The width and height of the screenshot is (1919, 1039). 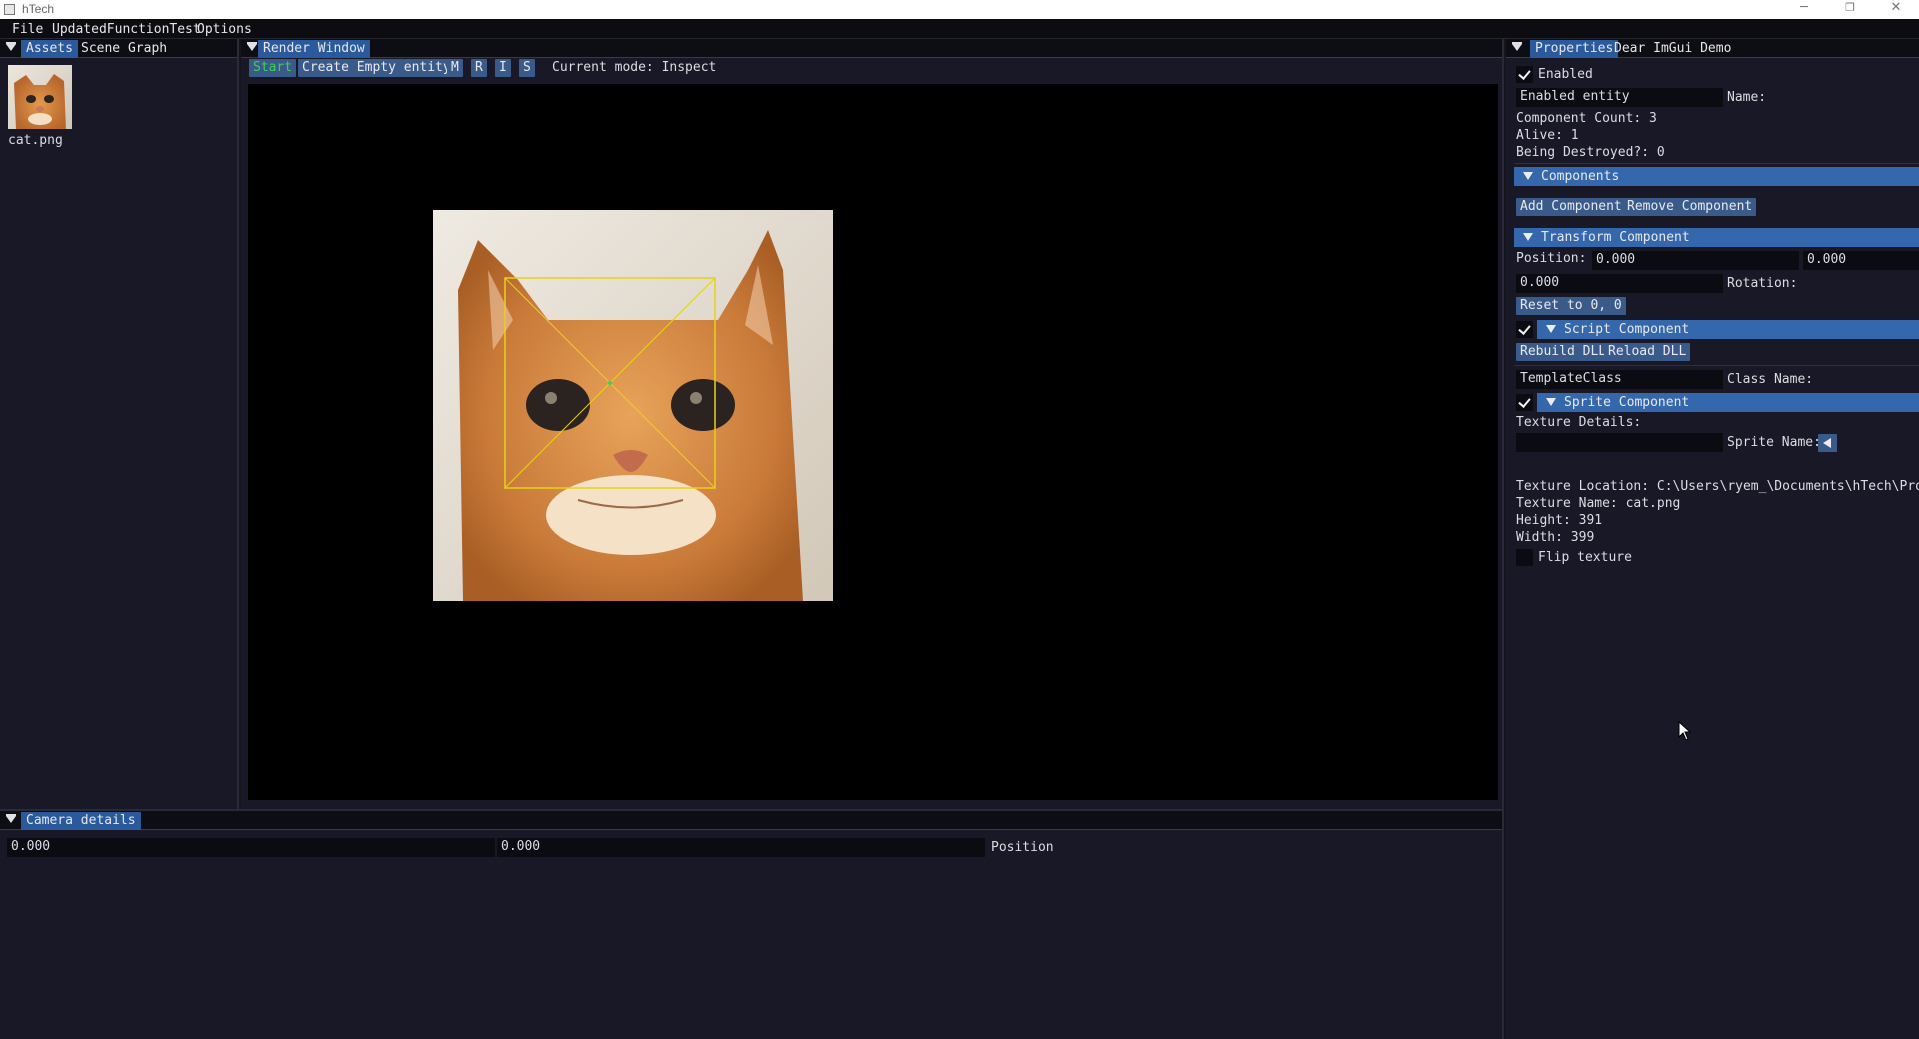 What do you see at coordinates (741, 847) in the screenshot?
I see `camera-position-y-input: 0.000` at bounding box center [741, 847].